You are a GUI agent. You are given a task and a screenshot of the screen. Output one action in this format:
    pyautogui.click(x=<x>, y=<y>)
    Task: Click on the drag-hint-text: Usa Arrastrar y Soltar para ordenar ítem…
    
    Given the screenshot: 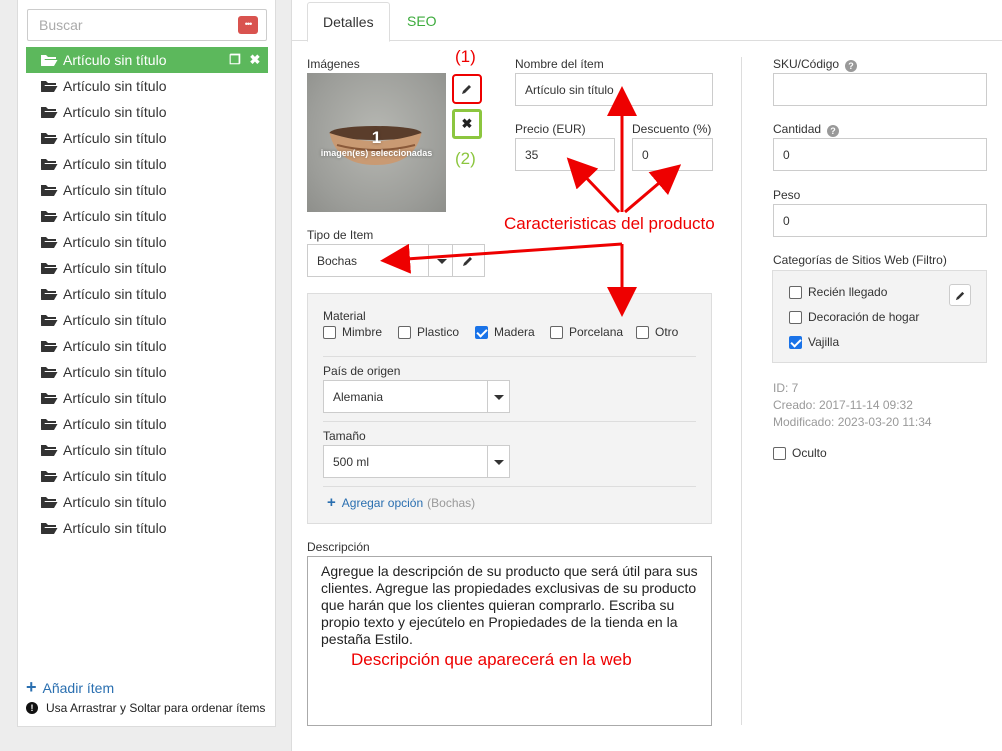 What is the action you would take?
    pyautogui.click(x=156, y=708)
    